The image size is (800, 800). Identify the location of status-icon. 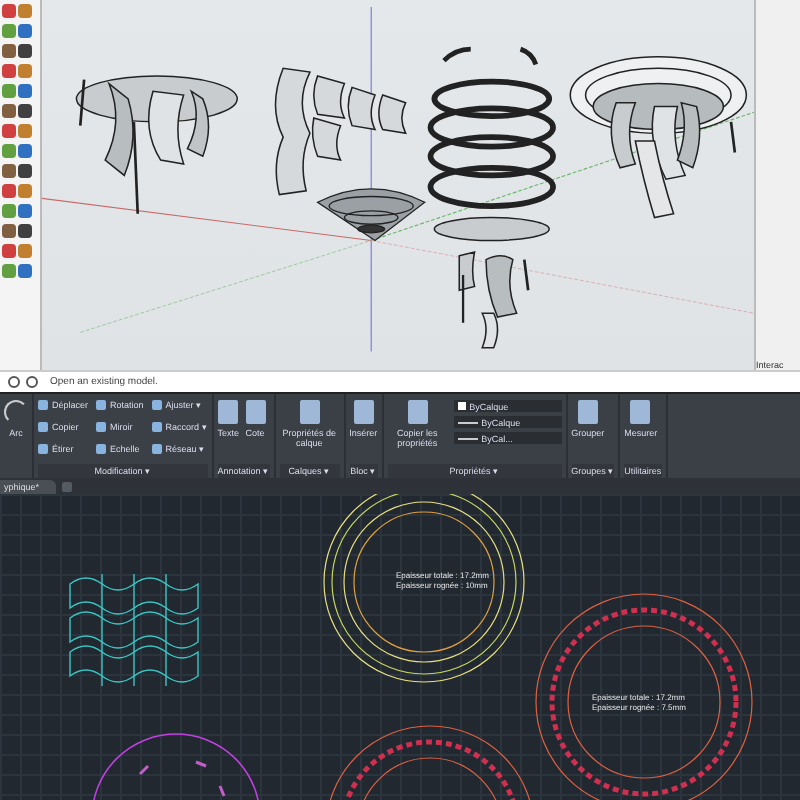
(23, 382).